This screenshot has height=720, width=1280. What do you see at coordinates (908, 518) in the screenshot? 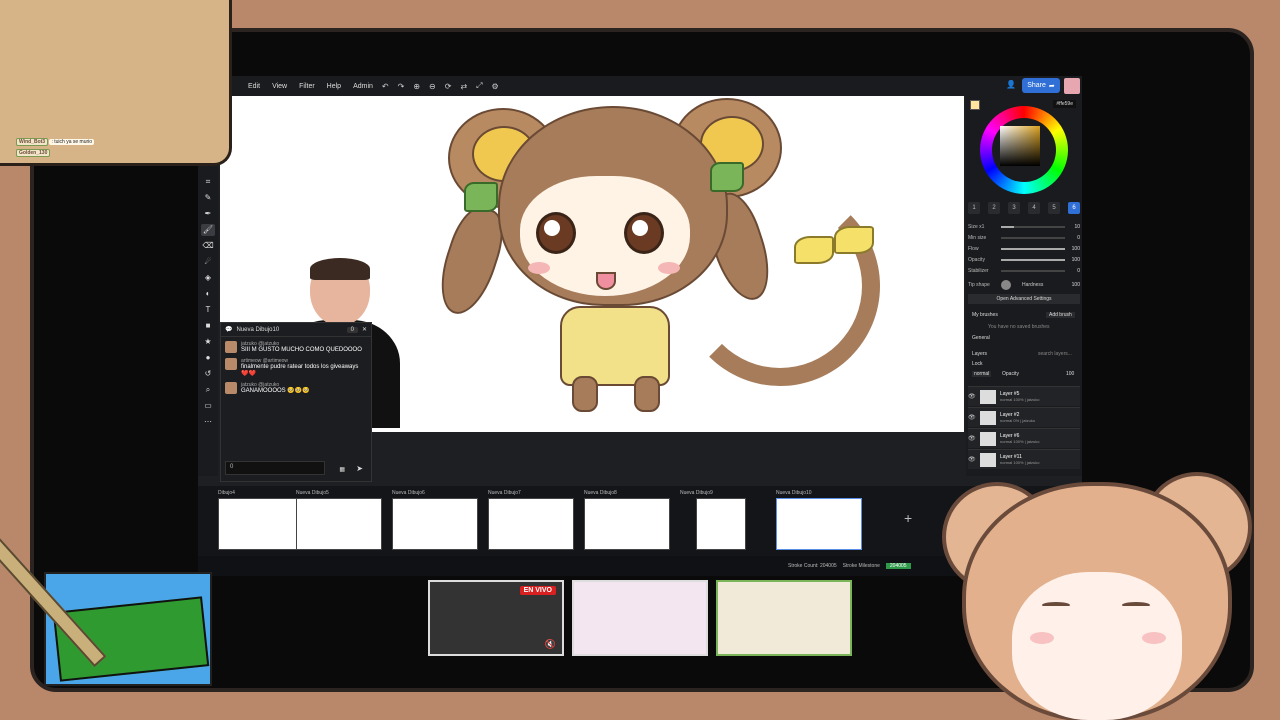
I see `plus-icon: +` at bounding box center [908, 518].